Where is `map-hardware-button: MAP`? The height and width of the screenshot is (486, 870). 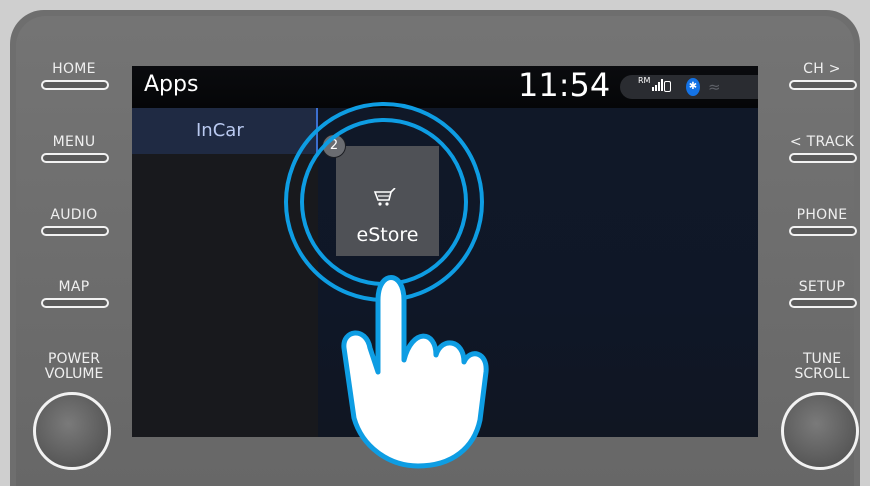 map-hardware-button: MAP is located at coordinates (74, 302).